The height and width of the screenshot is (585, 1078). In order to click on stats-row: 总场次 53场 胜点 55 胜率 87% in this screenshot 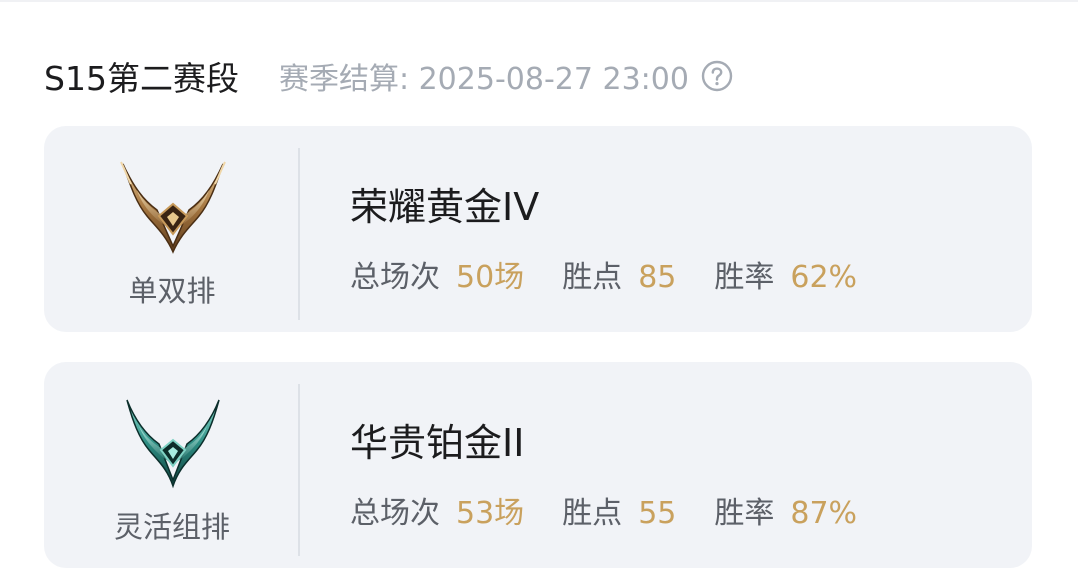, I will do `click(603, 510)`.